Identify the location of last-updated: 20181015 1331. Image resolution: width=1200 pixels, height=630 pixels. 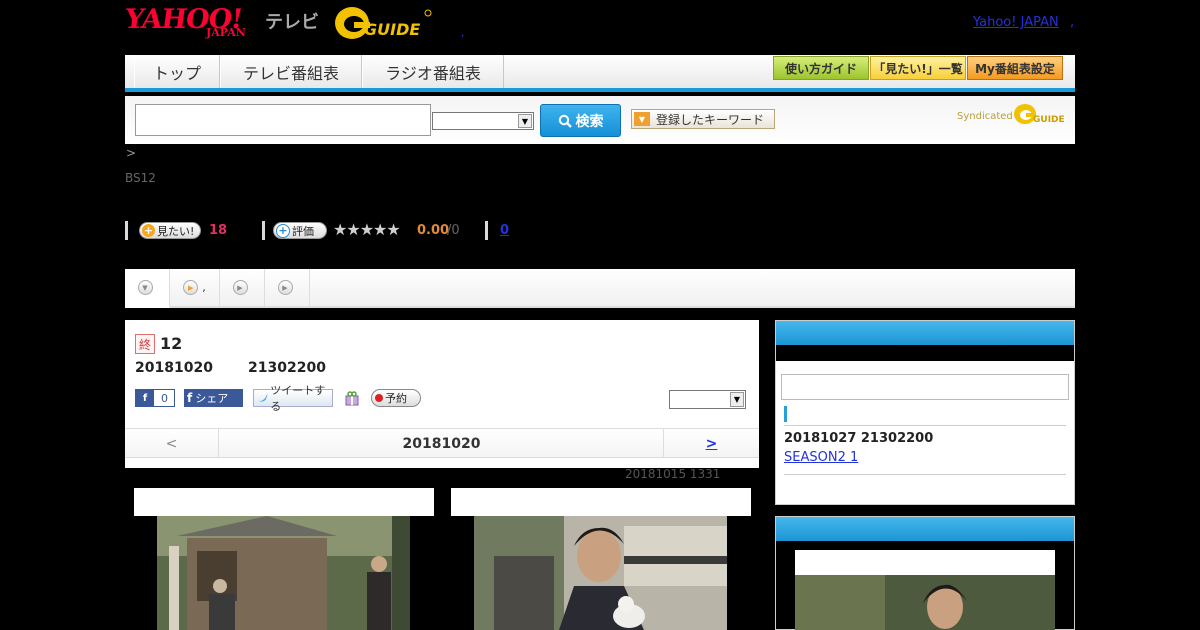
(673, 474).